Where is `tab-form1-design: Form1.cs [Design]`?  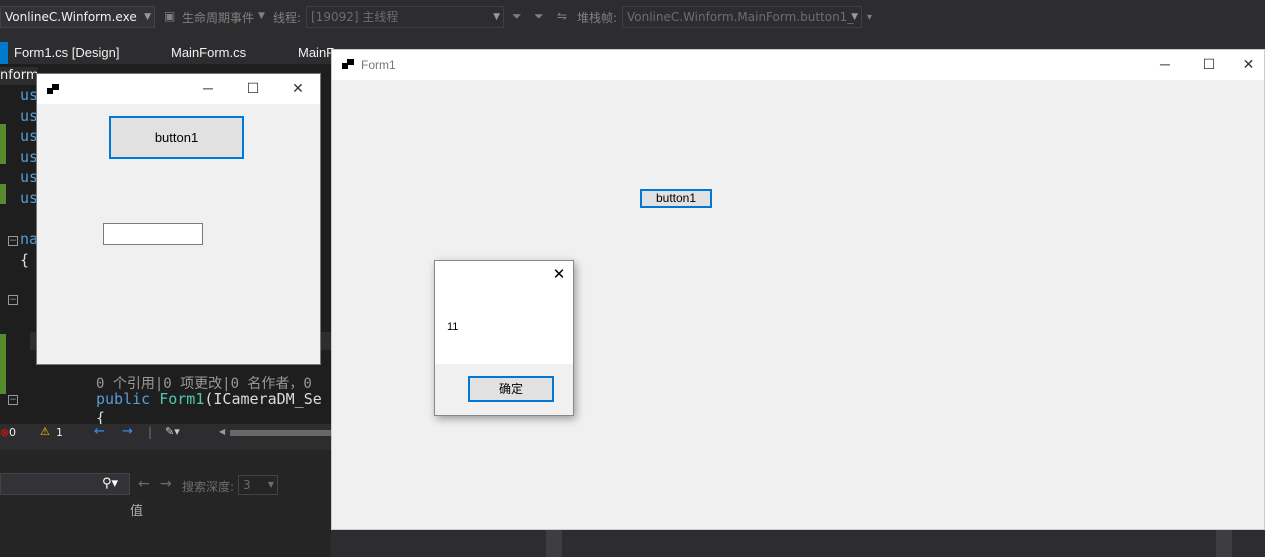
tab-form1-design: Form1.cs [Design] is located at coordinates (66, 53).